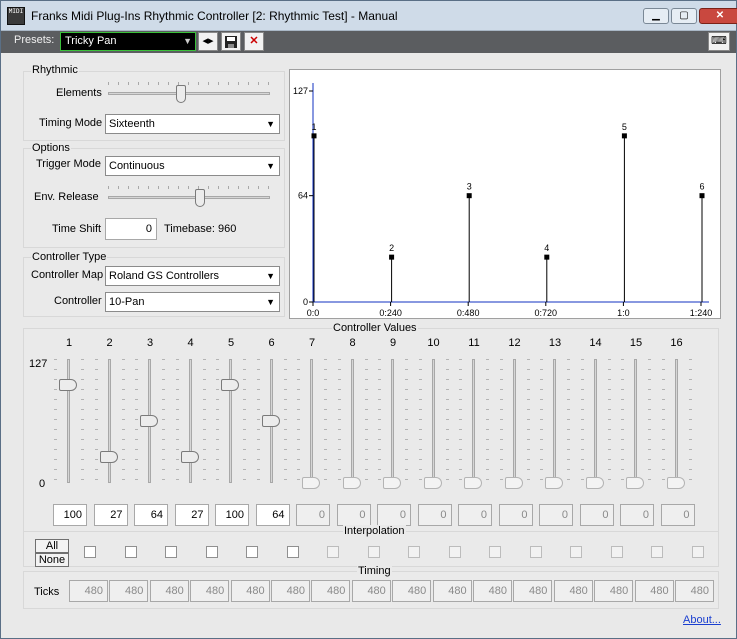 The height and width of the screenshot is (639, 737). I want to click on column-number: 12, so click(514, 343).